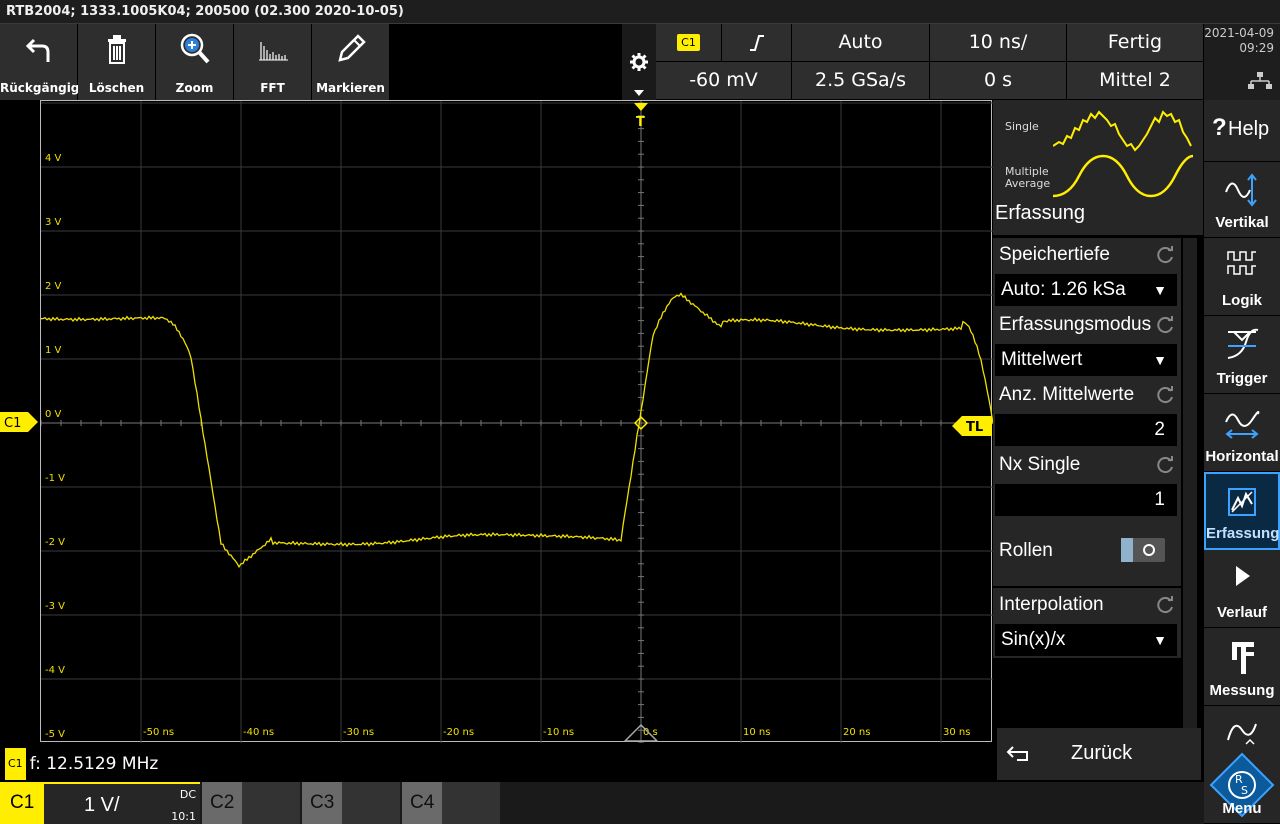 The width and height of the screenshot is (1280, 824). I want to click on roll-panel: Rollen, so click(1087, 552).